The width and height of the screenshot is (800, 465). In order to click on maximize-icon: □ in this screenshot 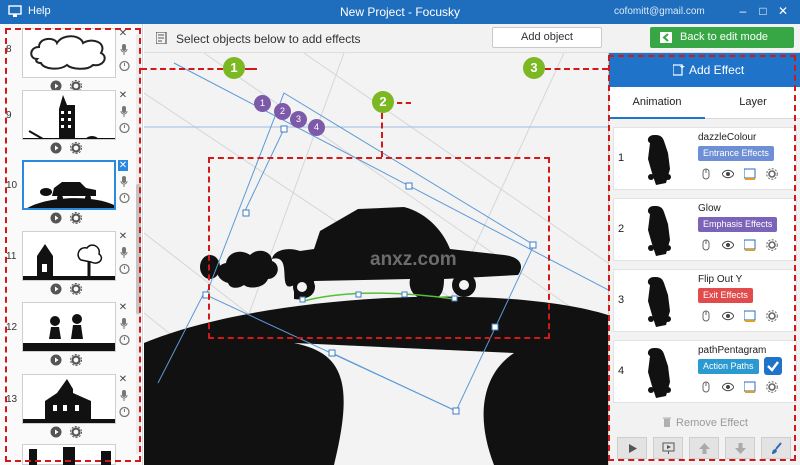, I will do `click(763, 11)`.